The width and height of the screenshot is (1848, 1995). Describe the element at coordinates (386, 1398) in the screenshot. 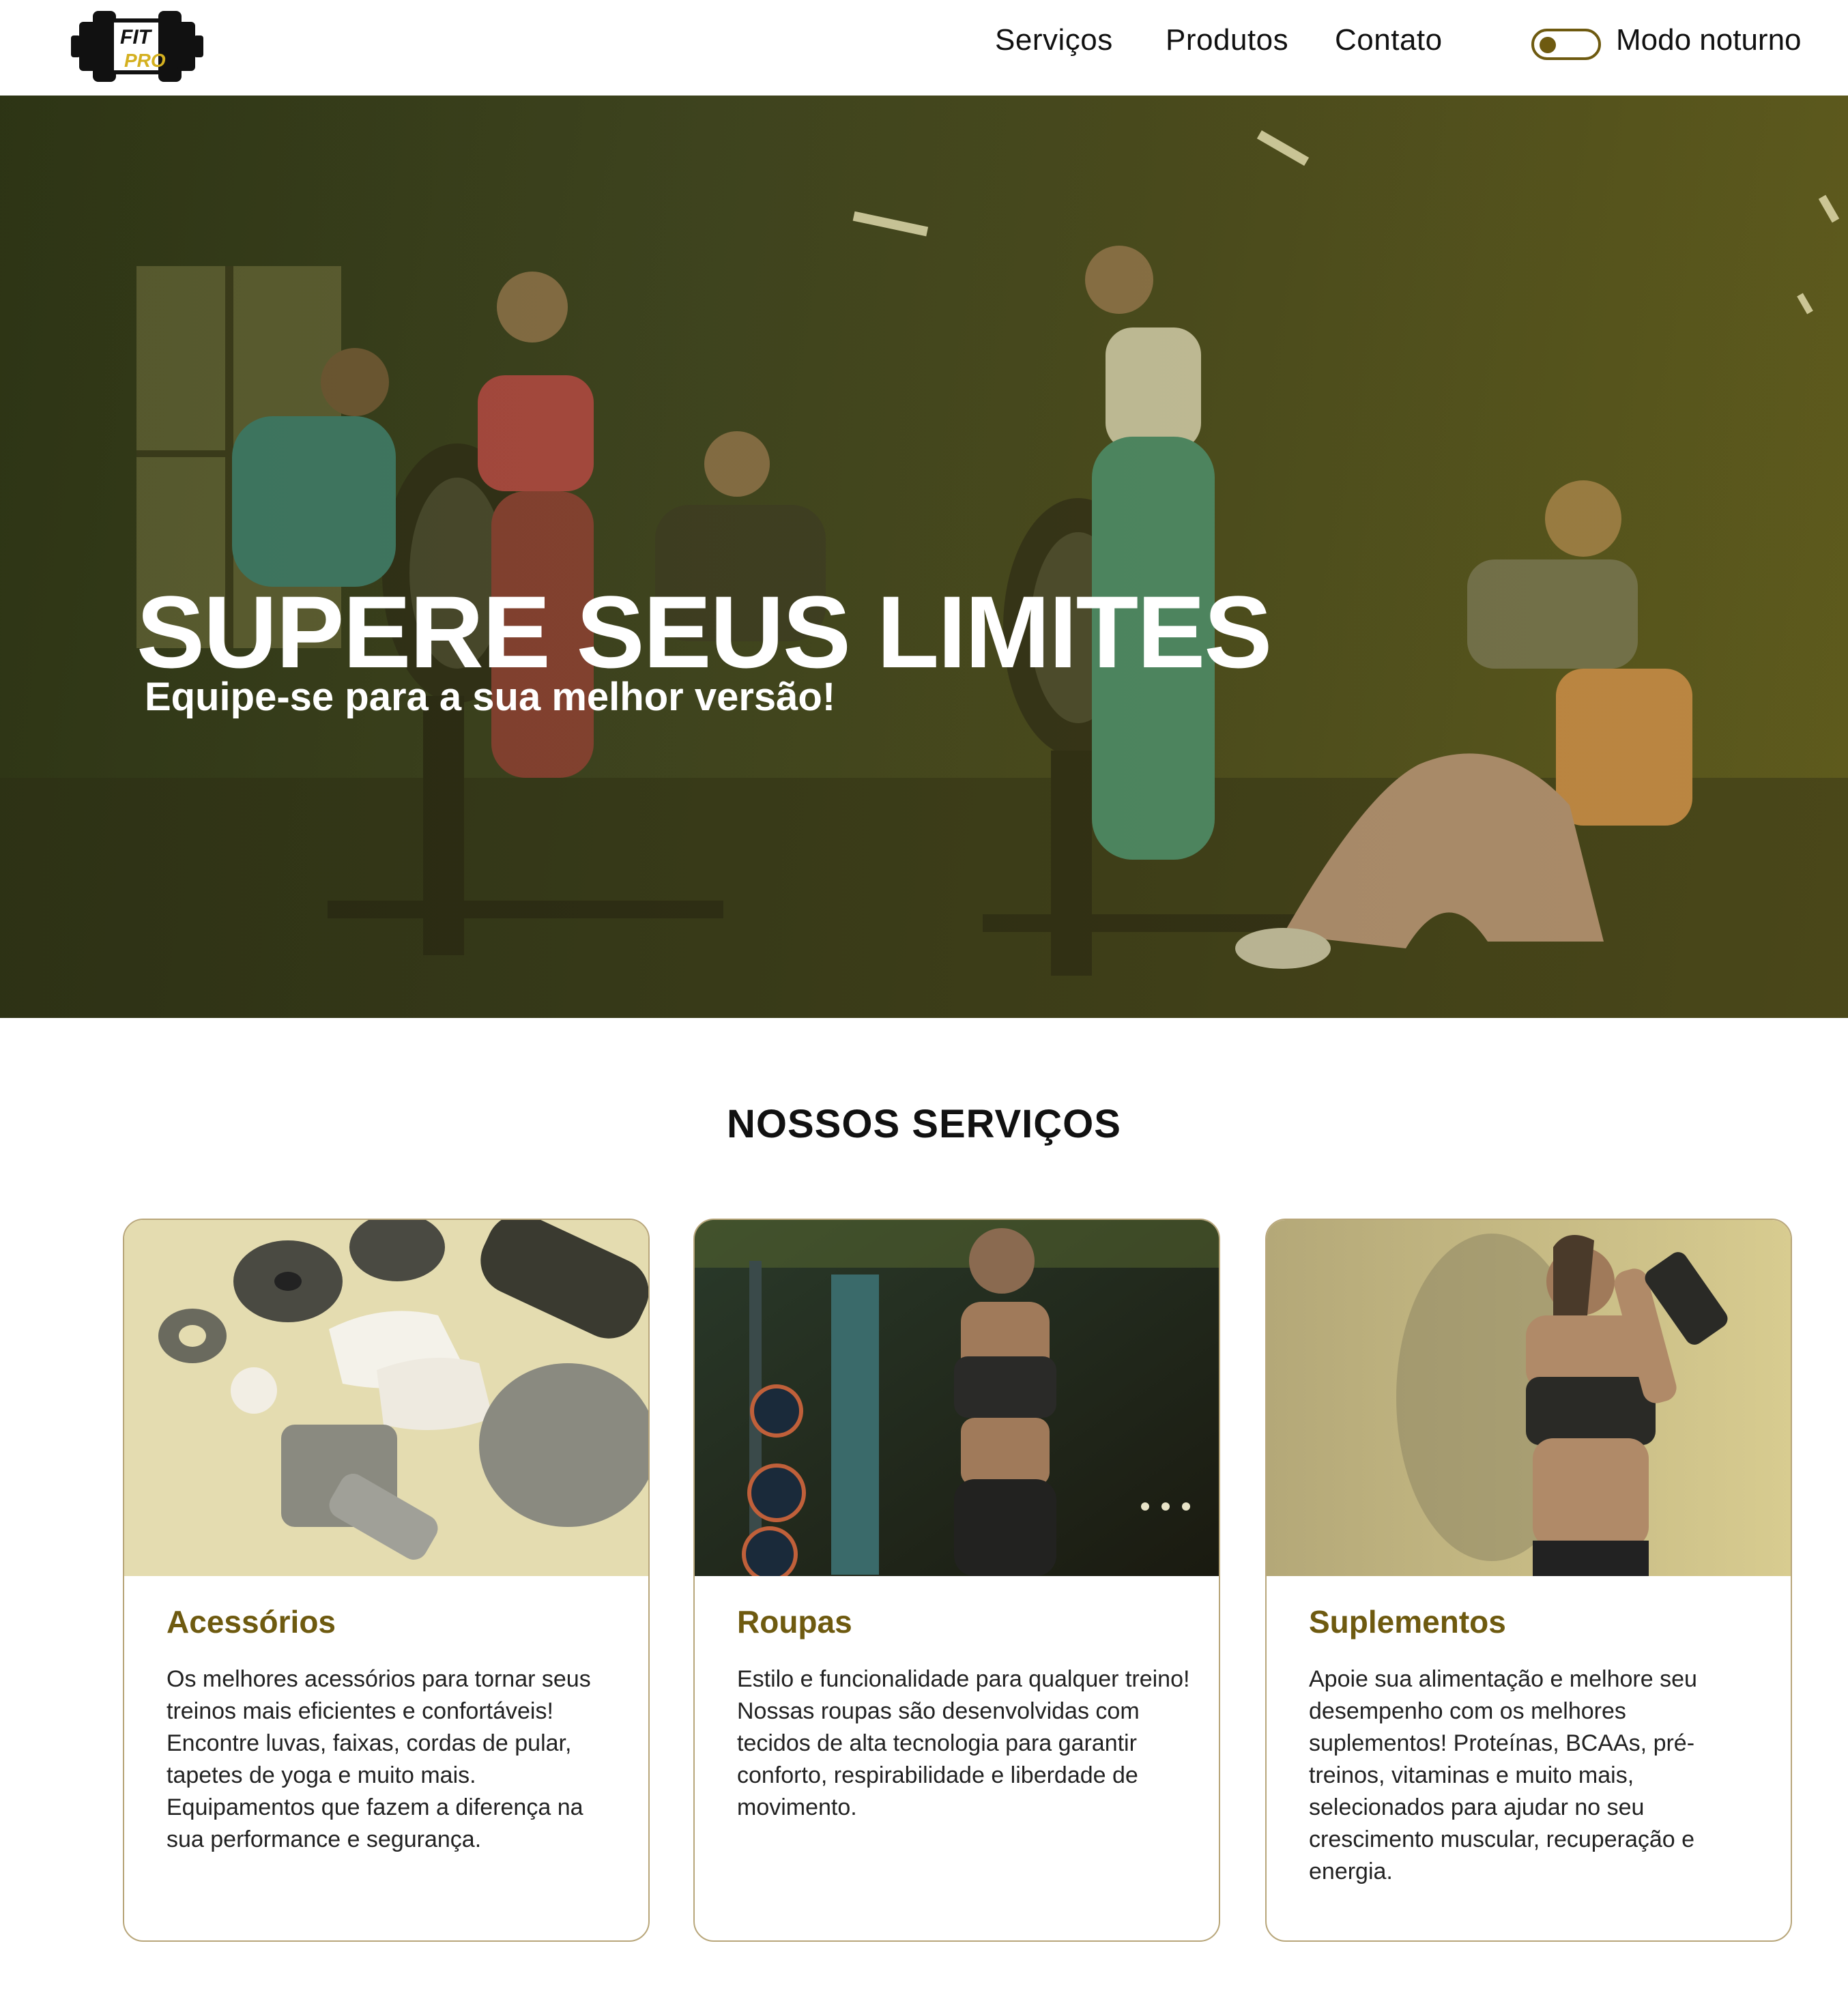

I see `card-image-acessorios` at that location.